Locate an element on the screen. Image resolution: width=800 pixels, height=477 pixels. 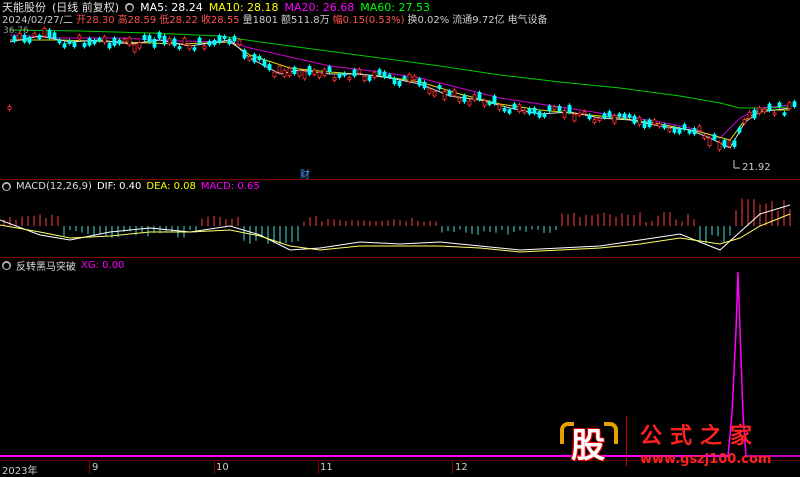
price-top-label: 36.76 is located at coordinates (16, 31).